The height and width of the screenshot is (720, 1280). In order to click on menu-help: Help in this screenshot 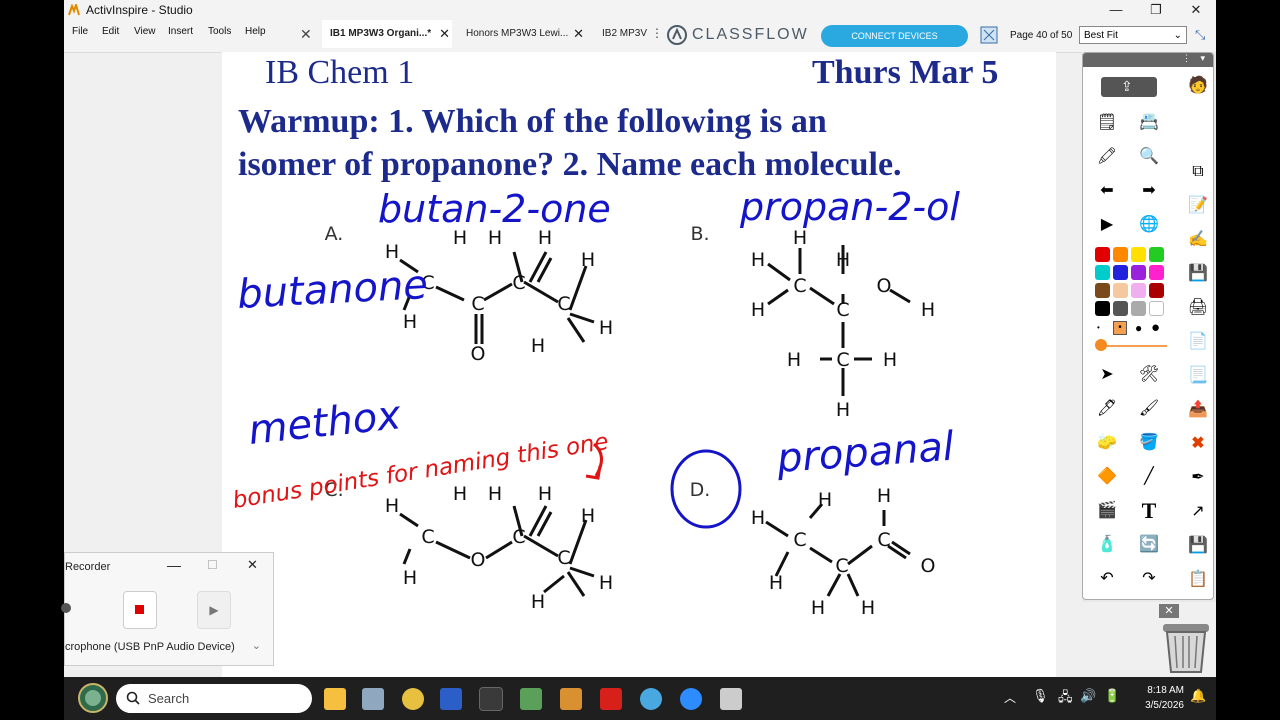, I will do `click(255, 31)`.